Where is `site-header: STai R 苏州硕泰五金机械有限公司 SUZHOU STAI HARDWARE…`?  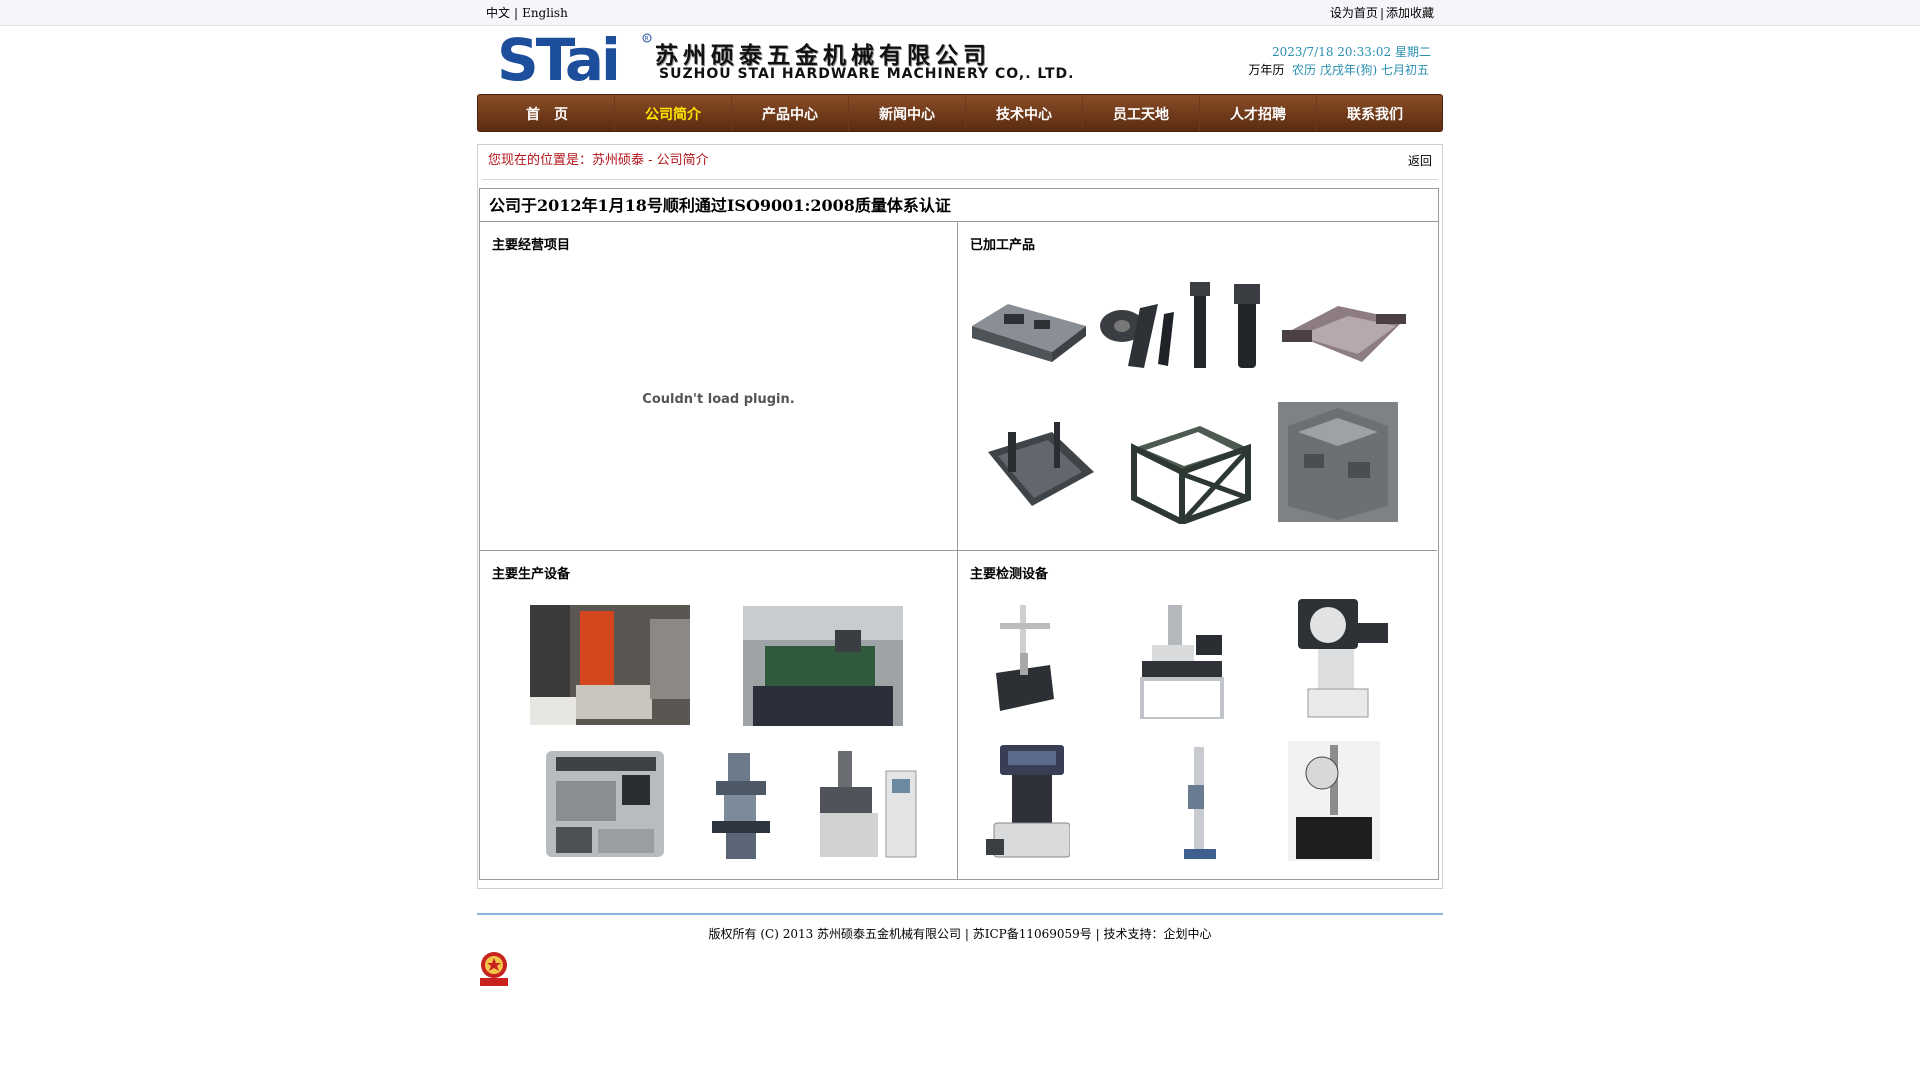 site-header: STai R 苏州硕泰五金机械有限公司 SUZHOU STAI HARDWARE… is located at coordinates (960, 60).